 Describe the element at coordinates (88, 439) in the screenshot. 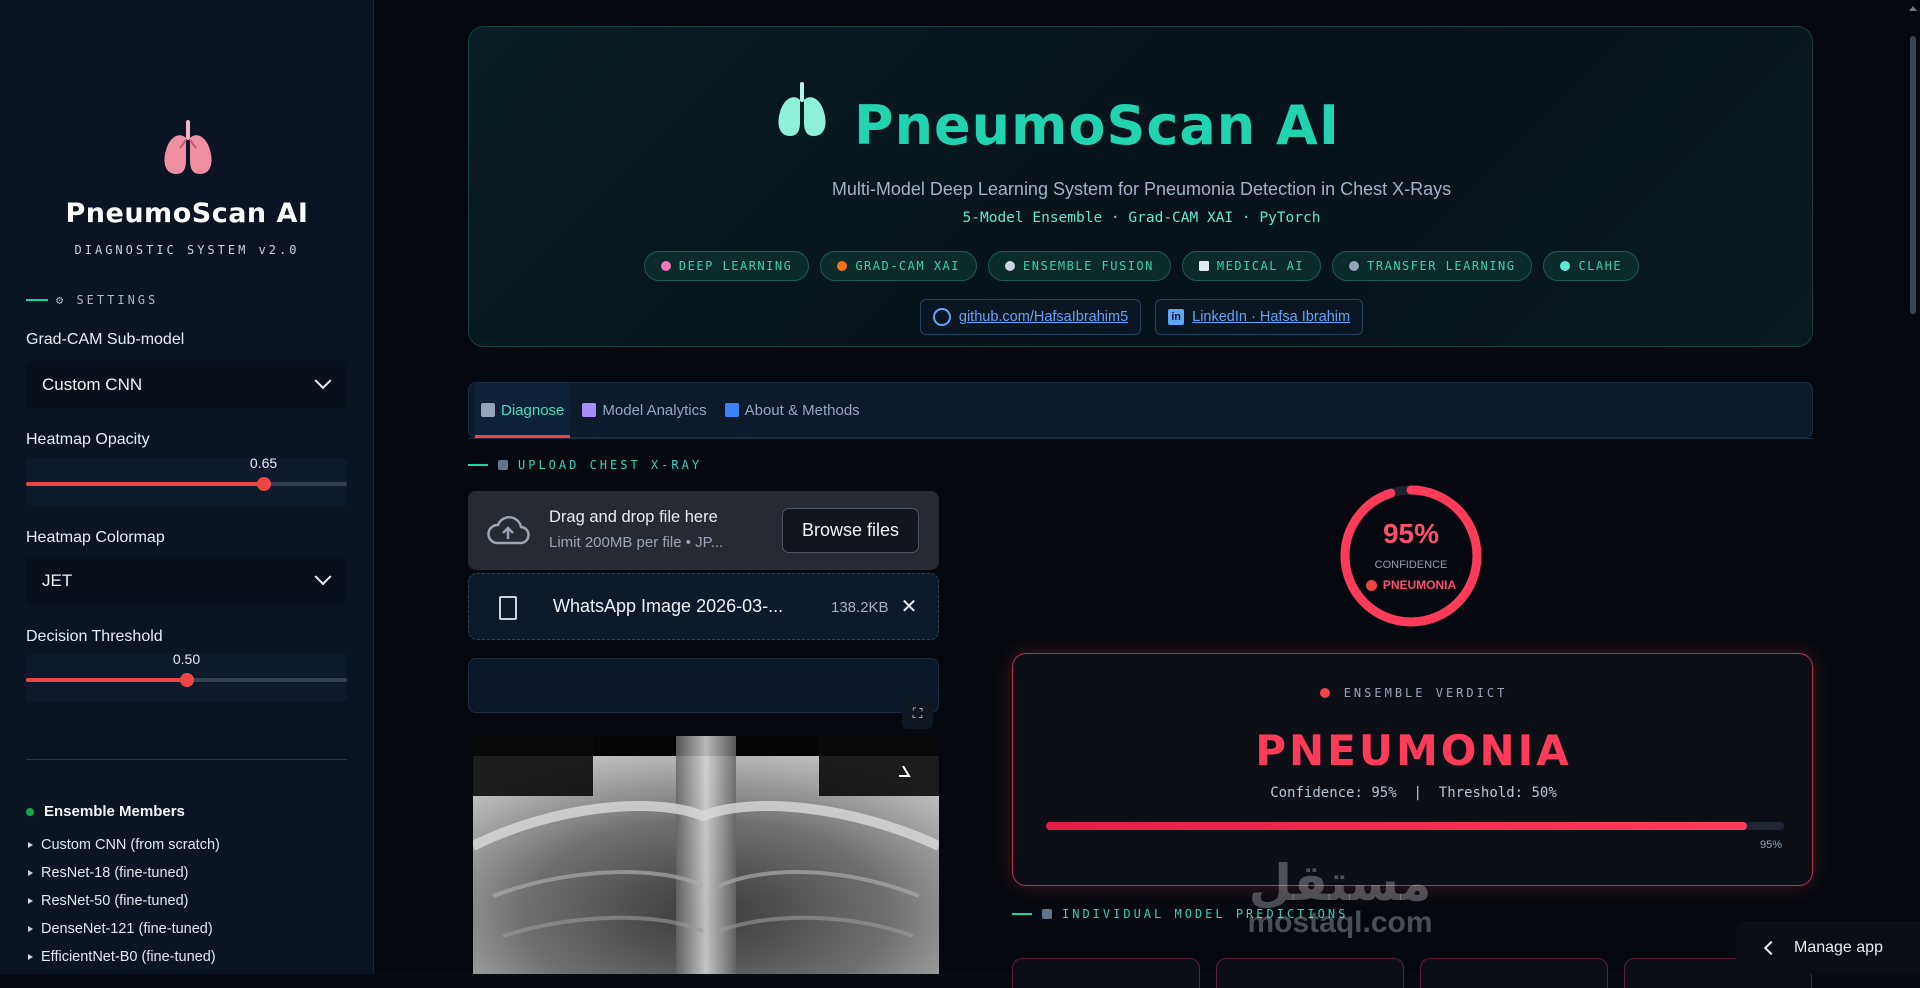

I see `opacity-label: Heatmap Opacity` at that location.